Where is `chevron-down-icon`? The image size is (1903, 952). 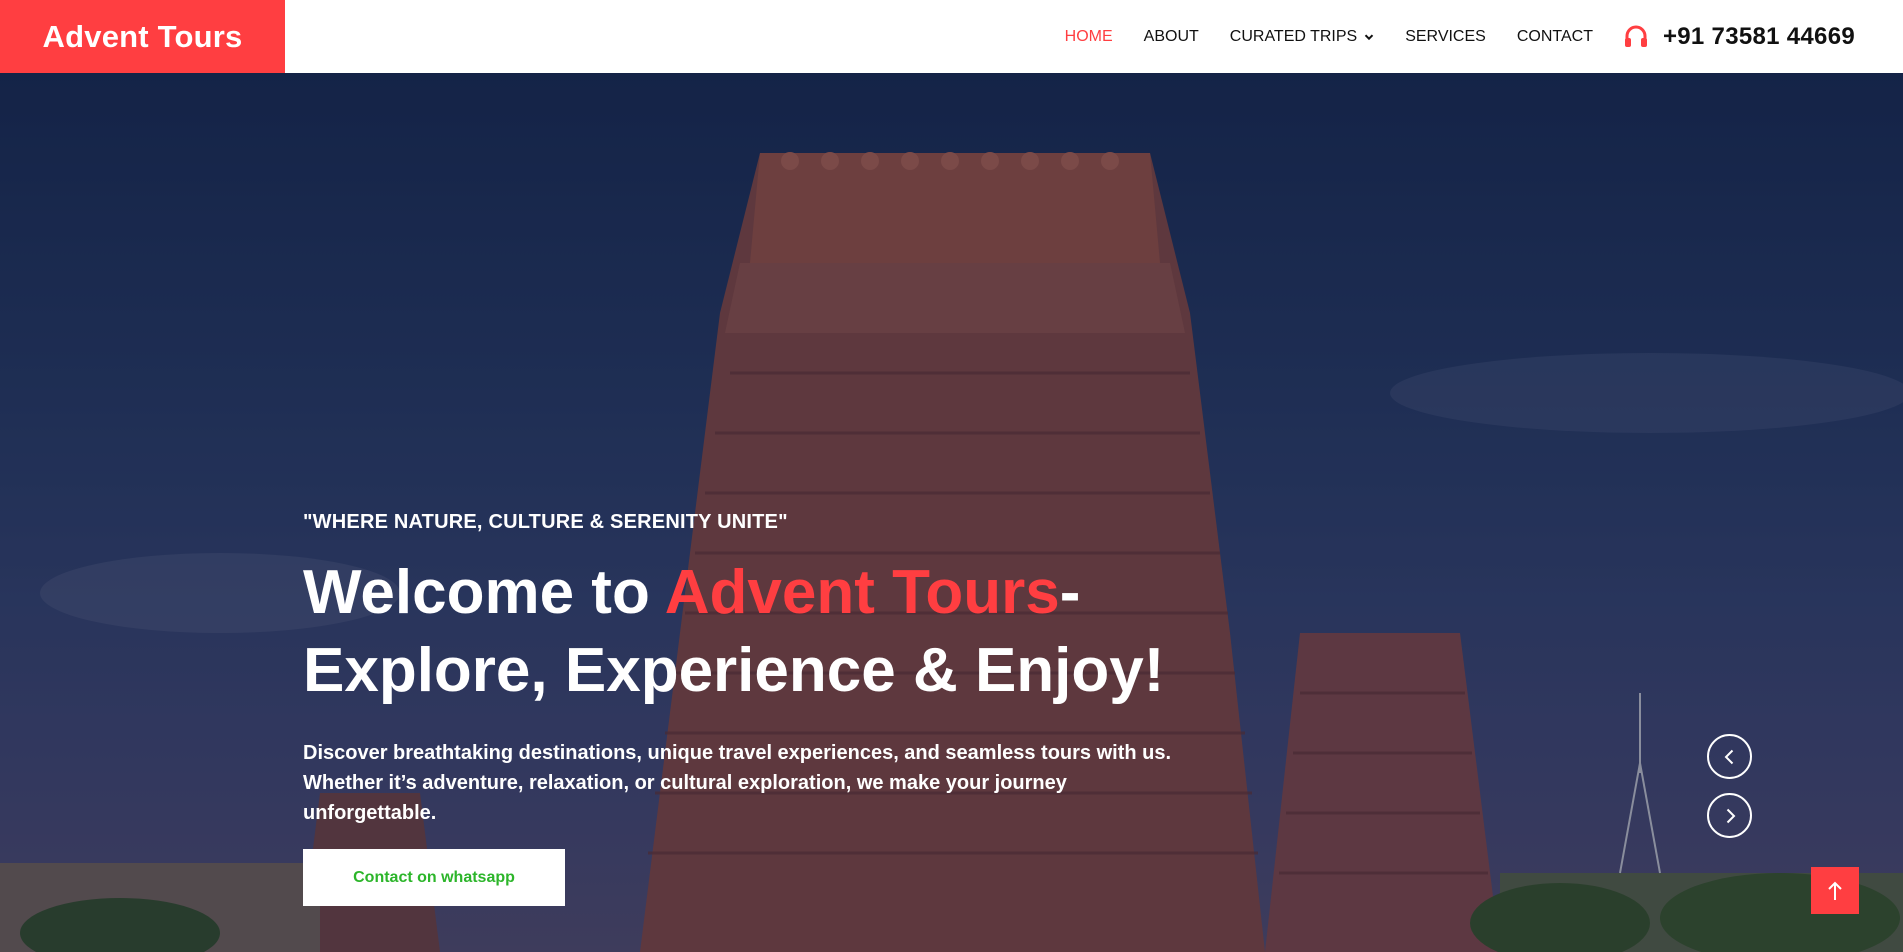 chevron-down-icon is located at coordinates (1369, 36).